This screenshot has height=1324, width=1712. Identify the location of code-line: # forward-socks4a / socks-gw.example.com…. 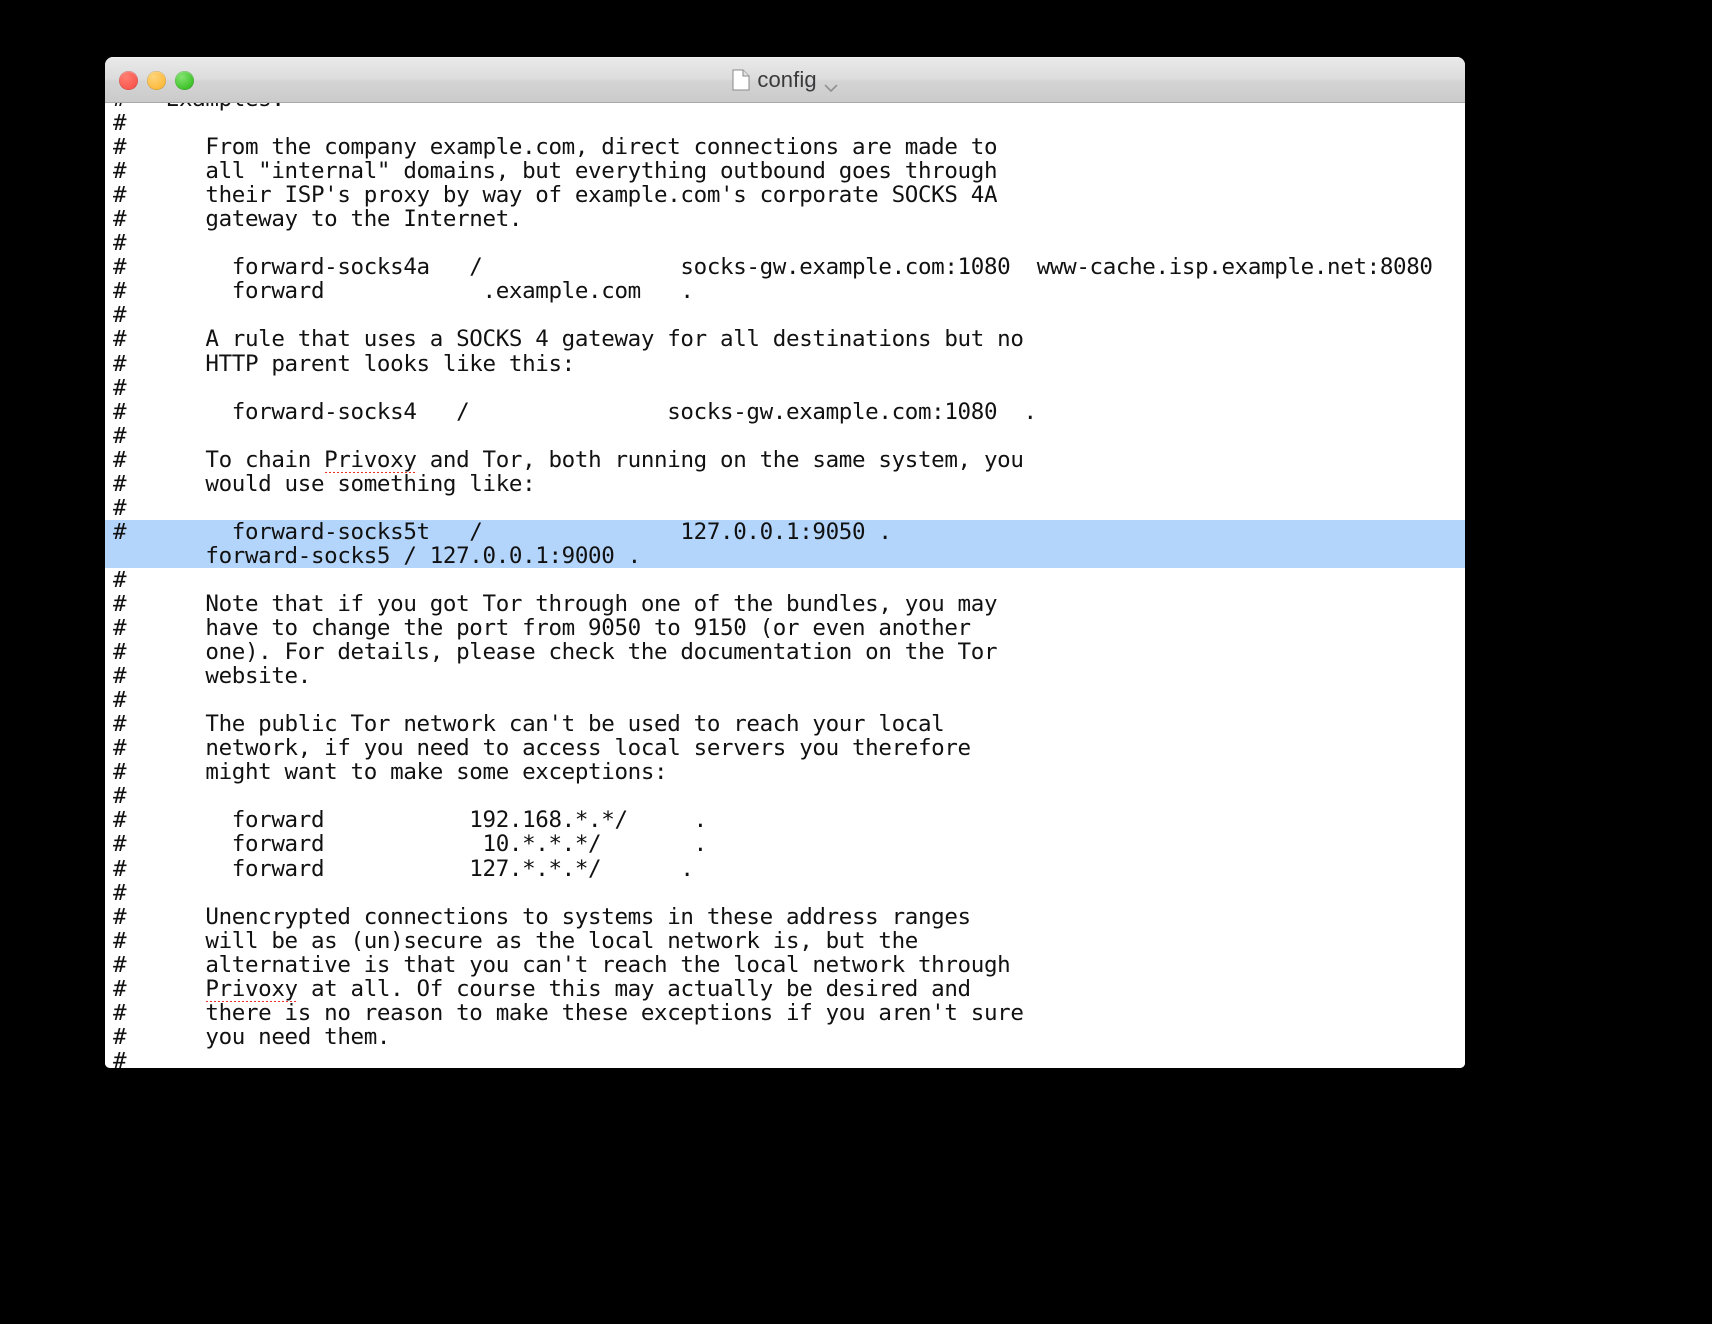
(785, 267).